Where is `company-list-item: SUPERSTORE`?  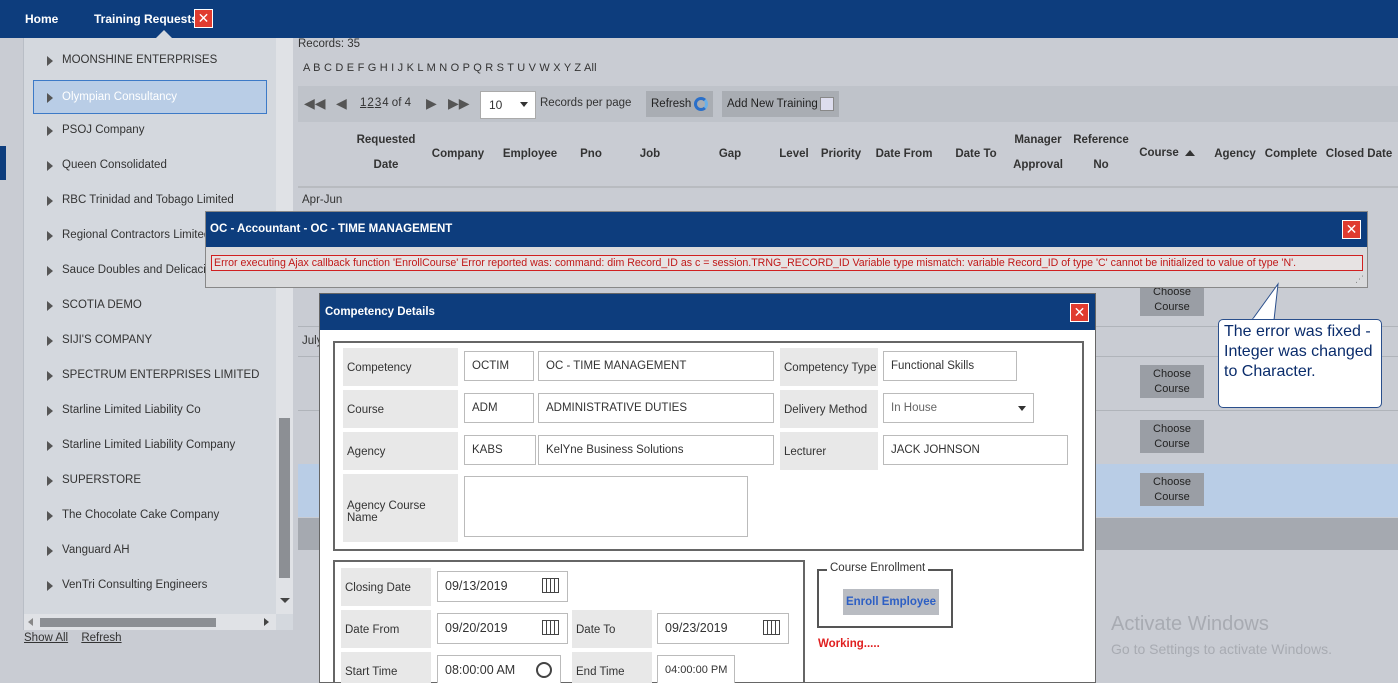 company-list-item: SUPERSTORE is located at coordinates (146, 481).